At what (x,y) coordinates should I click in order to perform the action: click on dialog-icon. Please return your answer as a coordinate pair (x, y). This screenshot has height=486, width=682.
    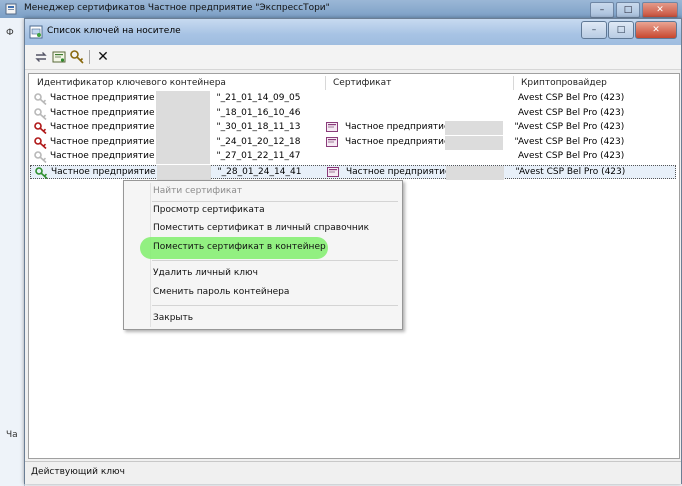
    Looking at the image, I should click on (36, 32).